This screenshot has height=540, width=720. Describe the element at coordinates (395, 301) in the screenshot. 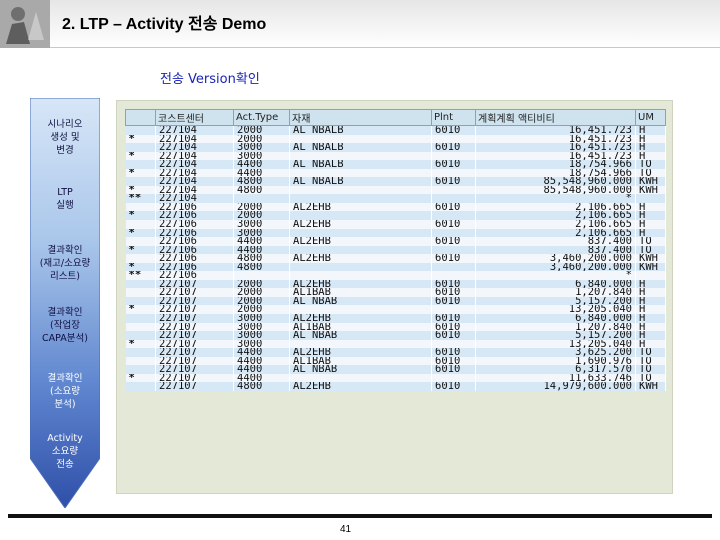

I see `table-row: 227107 2000 AL NBAB 6010 5,157.200 H` at that location.